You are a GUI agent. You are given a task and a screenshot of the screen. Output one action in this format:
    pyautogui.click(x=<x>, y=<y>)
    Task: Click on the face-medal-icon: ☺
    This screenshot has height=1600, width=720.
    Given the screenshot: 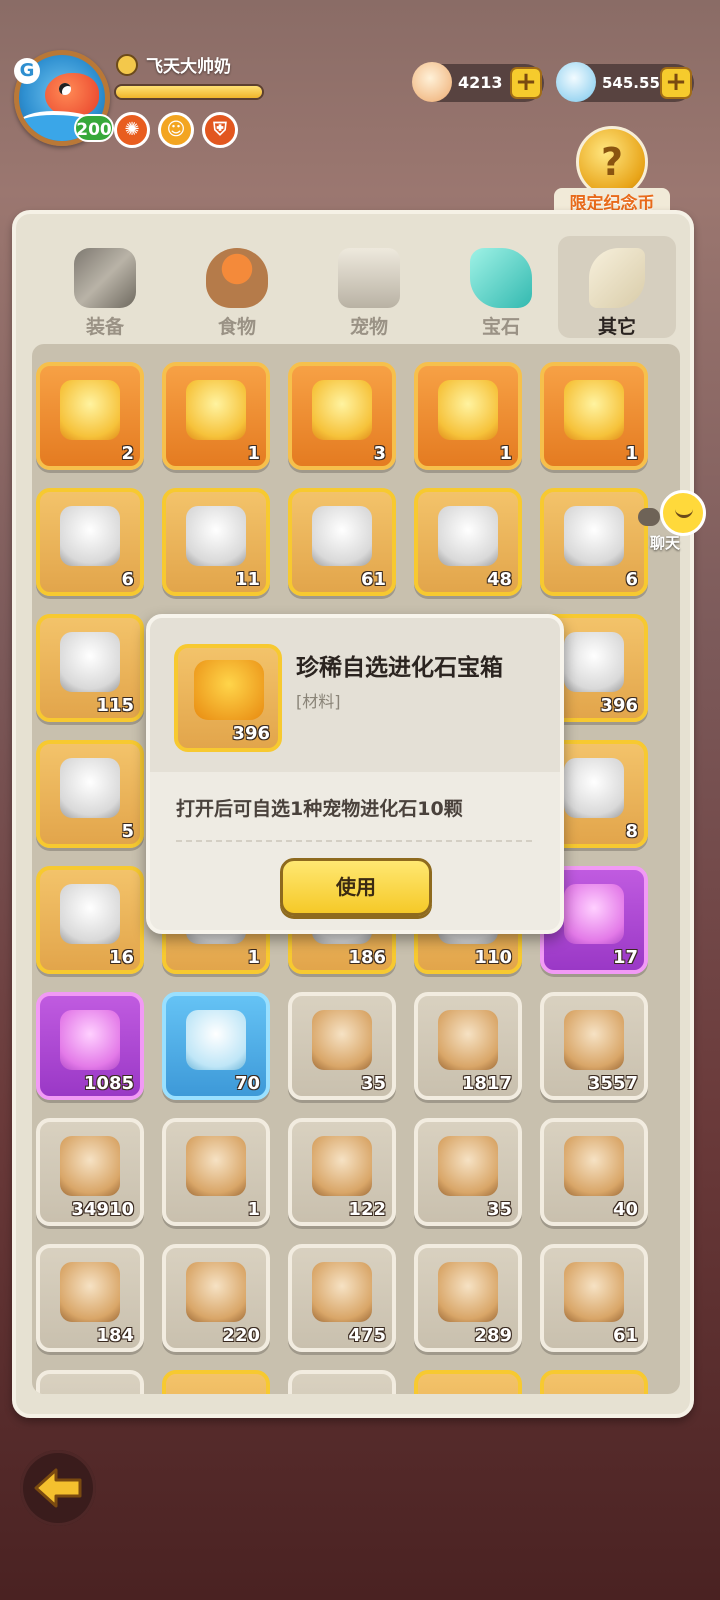 What is the action you would take?
    pyautogui.click(x=176, y=130)
    